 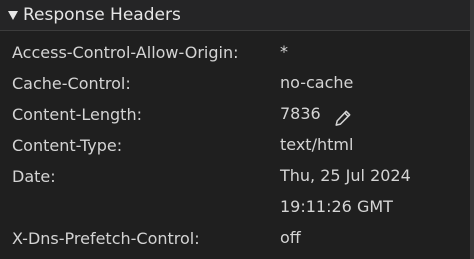 What do you see at coordinates (106, 238) in the screenshot?
I see `header-name: X-Dns-Prefetch-Control:` at bounding box center [106, 238].